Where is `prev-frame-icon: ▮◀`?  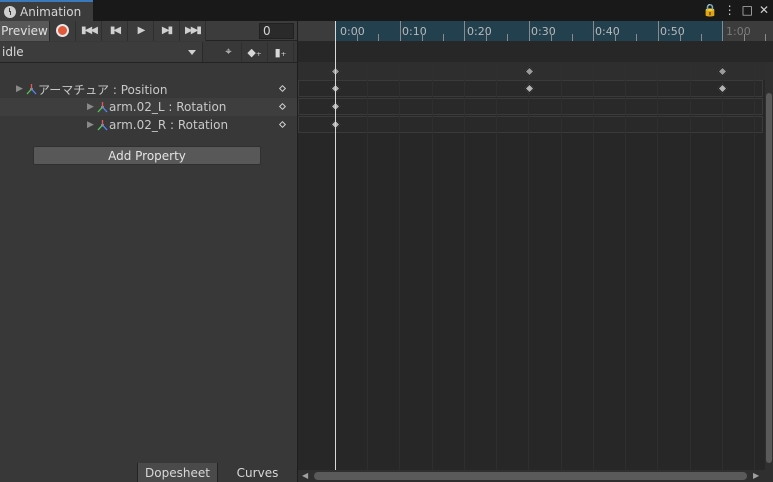
prev-frame-icon: ▮◀ is located at coordinates (115, 30).